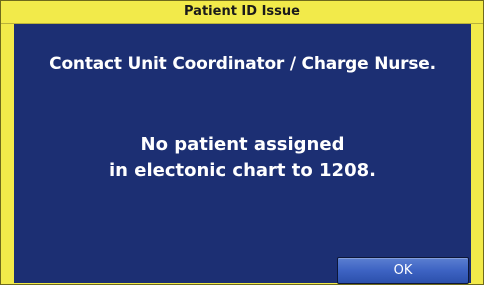 This screenshot has height=285, width=484. What do you see at coordinates (242, 12) in the screenshot?
I see `dialog-title: Patient ID Issue` at bounding box center [242, 12].